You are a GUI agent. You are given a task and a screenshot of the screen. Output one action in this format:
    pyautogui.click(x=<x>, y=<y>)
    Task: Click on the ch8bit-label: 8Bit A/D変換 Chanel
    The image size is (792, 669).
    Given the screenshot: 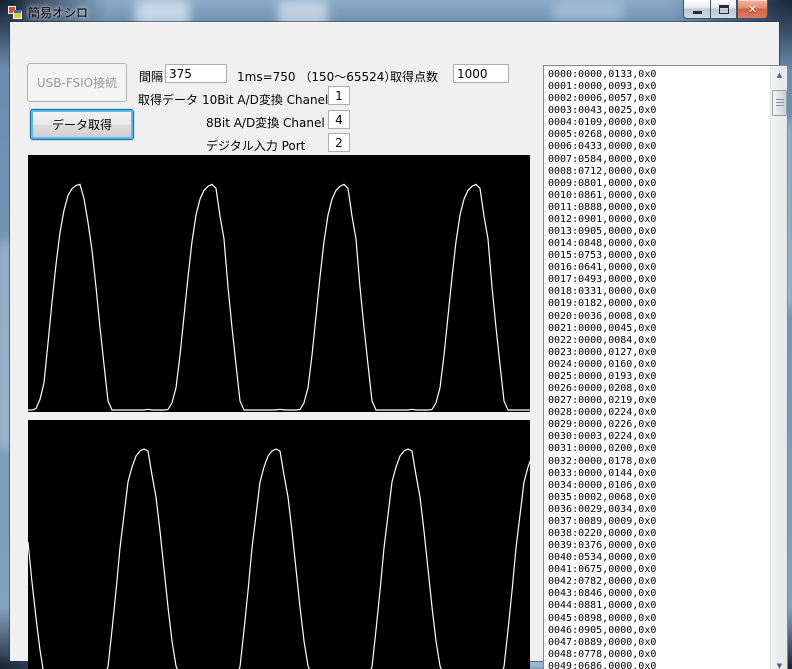 What is the action you would take?
    pyautogui.click(x=265, y=123)
    